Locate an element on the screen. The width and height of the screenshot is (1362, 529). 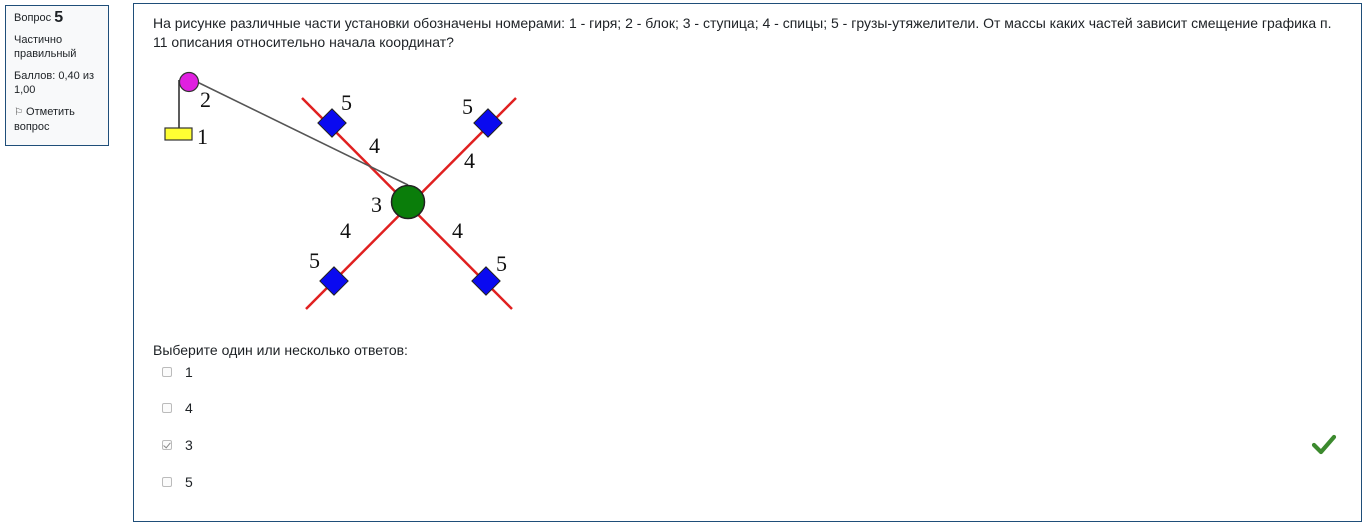
question-grade: Баллов: 0,40 из 1,00 is located at coordinates (54, 83).